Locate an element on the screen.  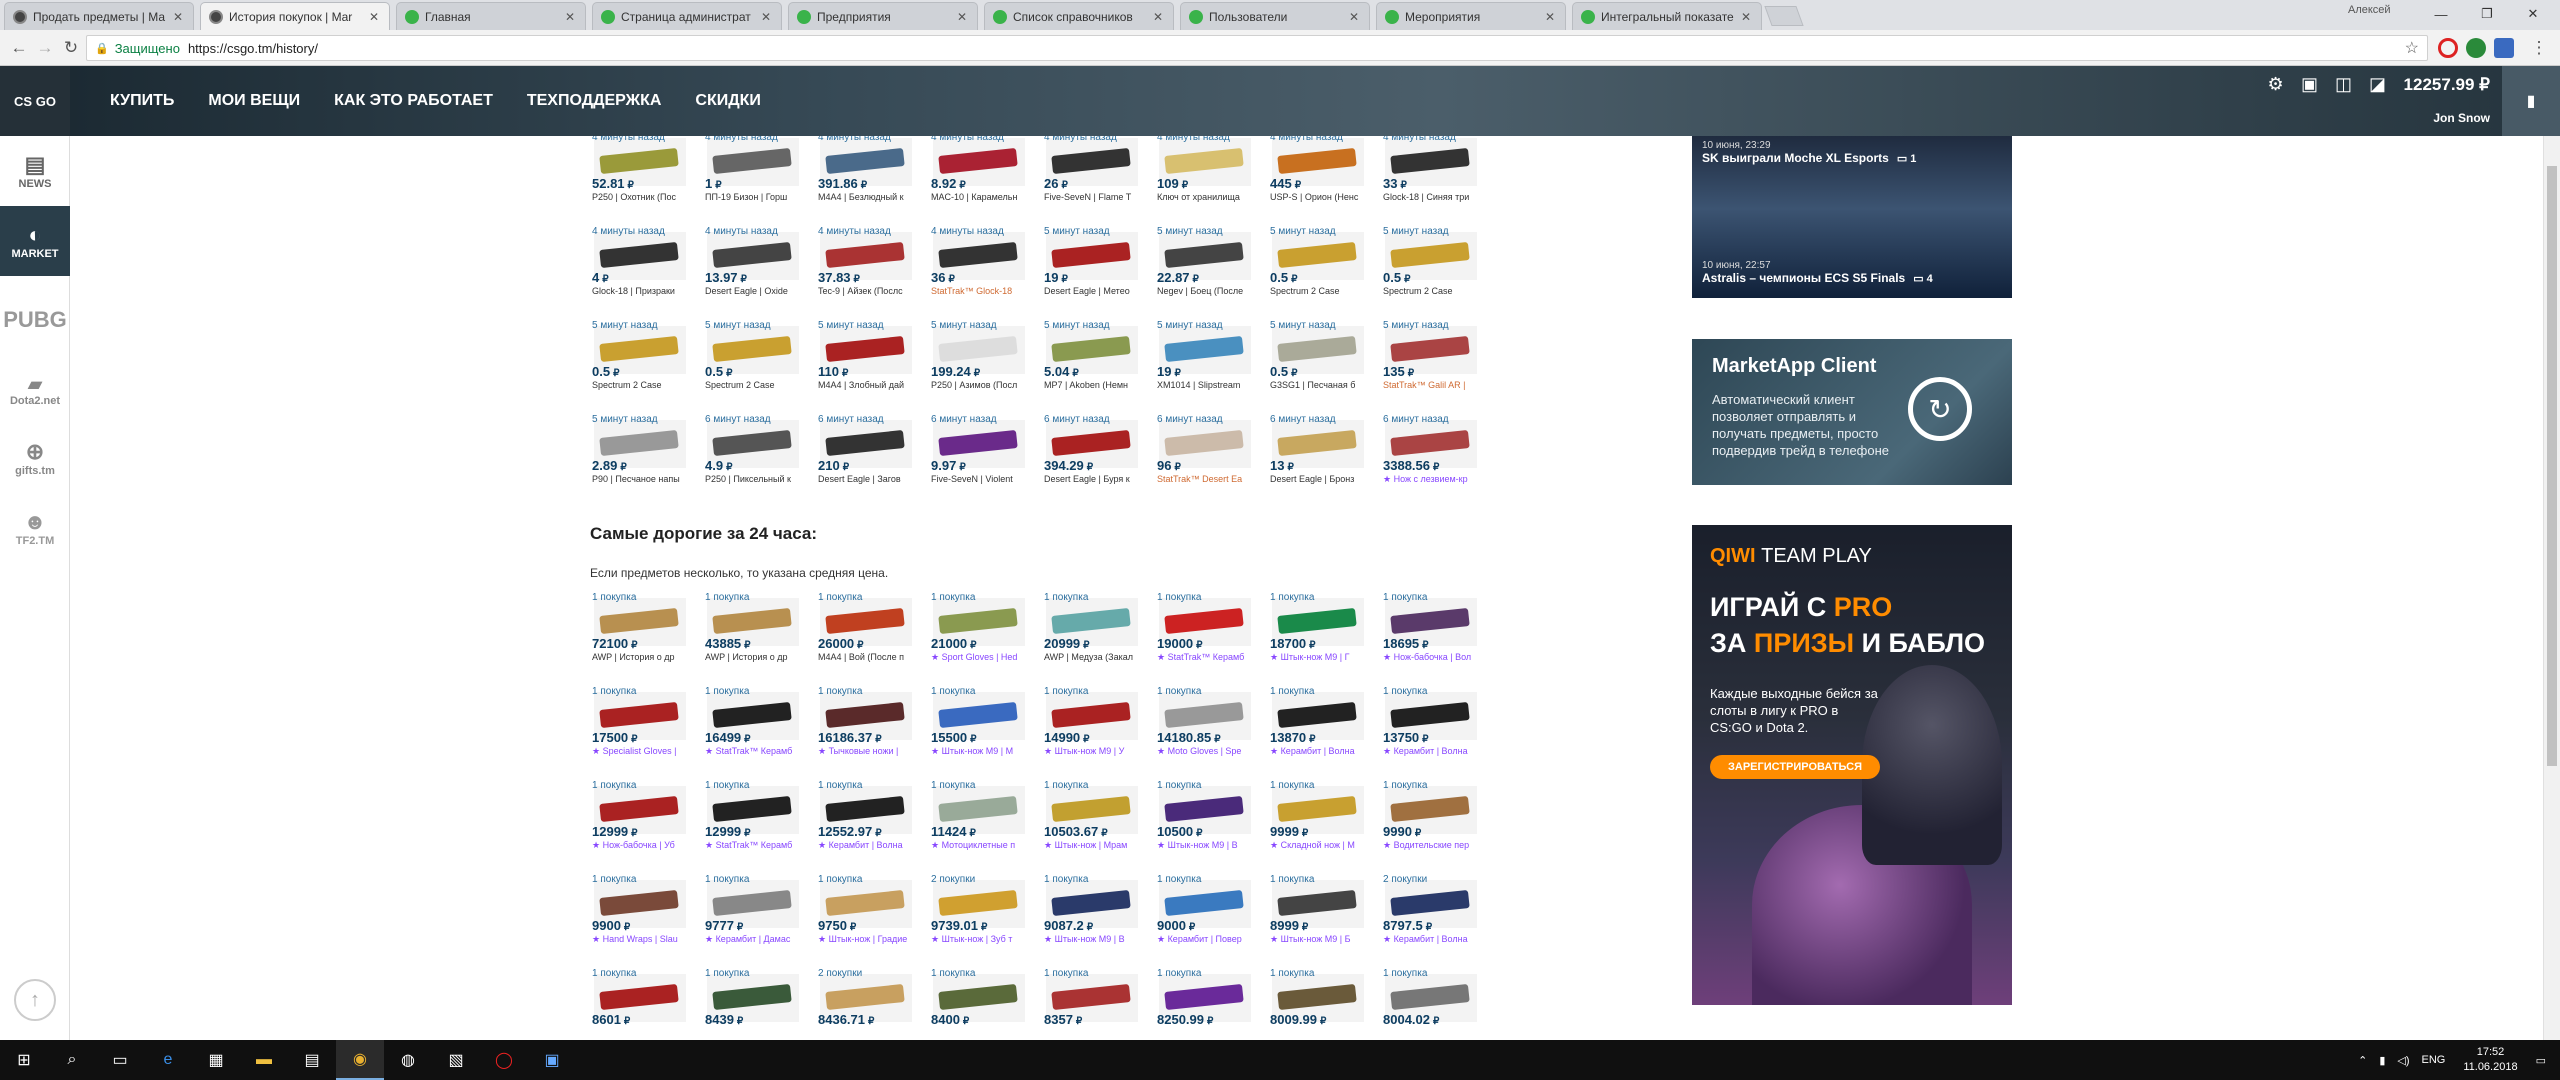
menu-buy: КУПИТЬ is located at coordinates (142, 101).